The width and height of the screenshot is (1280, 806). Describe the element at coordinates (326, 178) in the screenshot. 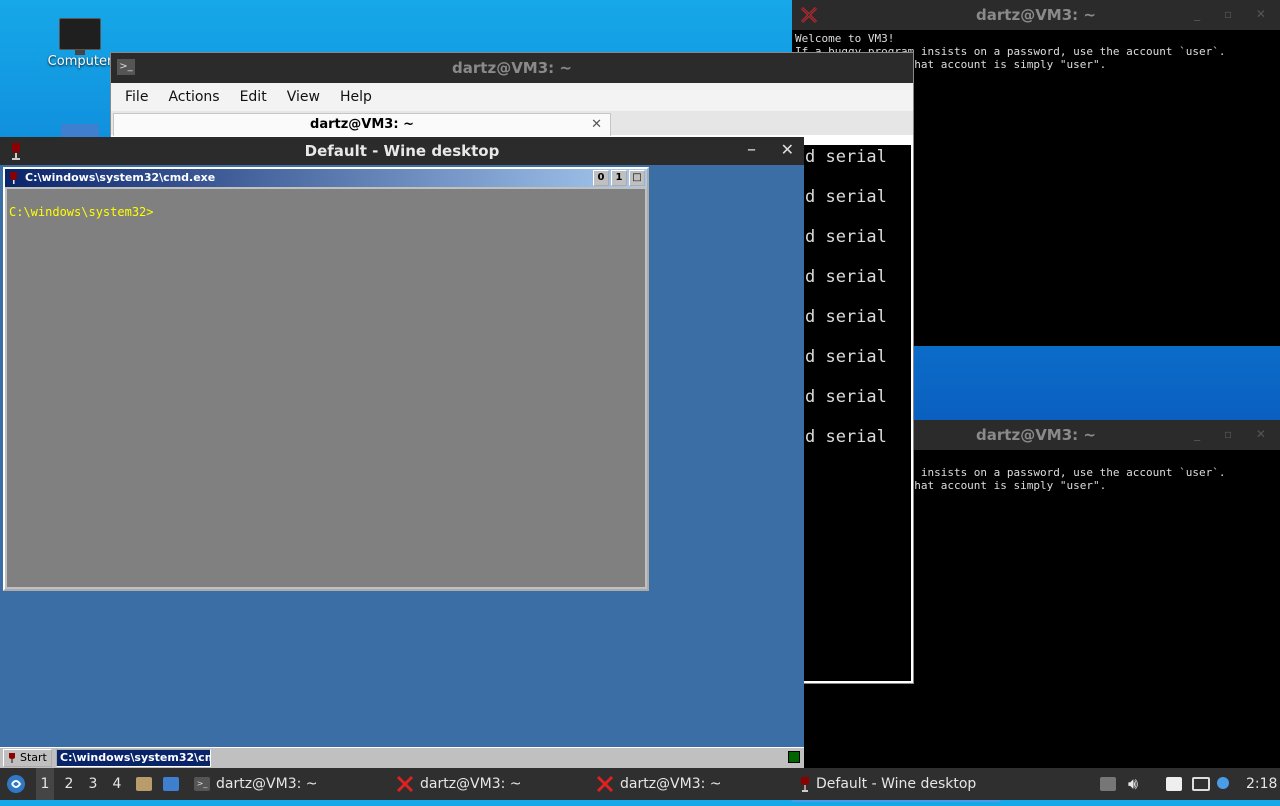

I see `cmd-titlebar: C:\windows\system32\cmd.exe 0 1 □` at that location.